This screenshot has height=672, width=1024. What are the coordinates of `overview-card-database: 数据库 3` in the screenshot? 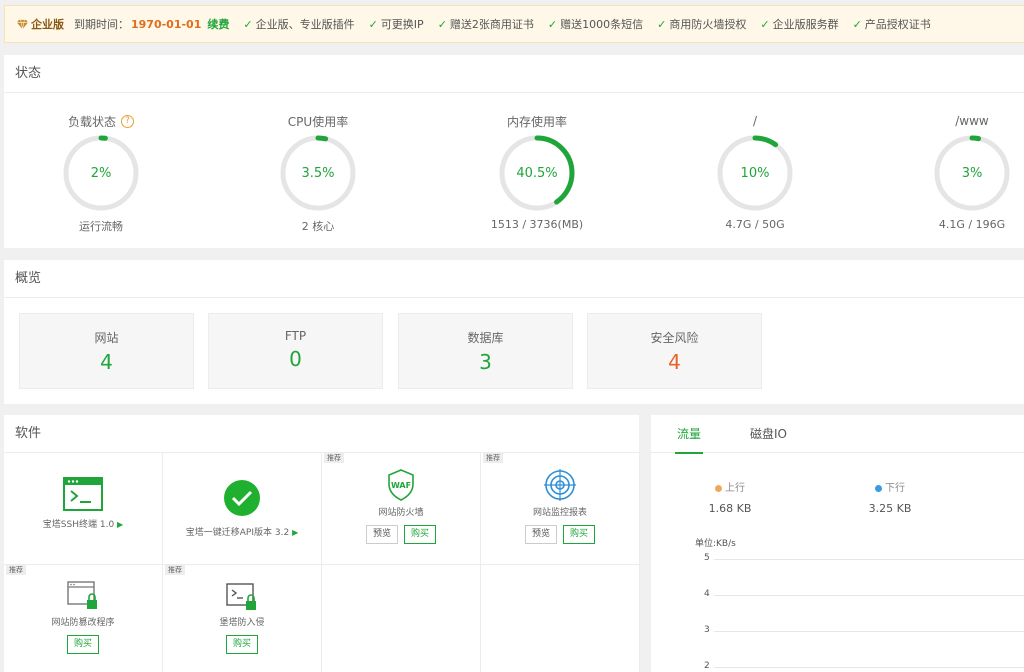 It's located at (485, 351).